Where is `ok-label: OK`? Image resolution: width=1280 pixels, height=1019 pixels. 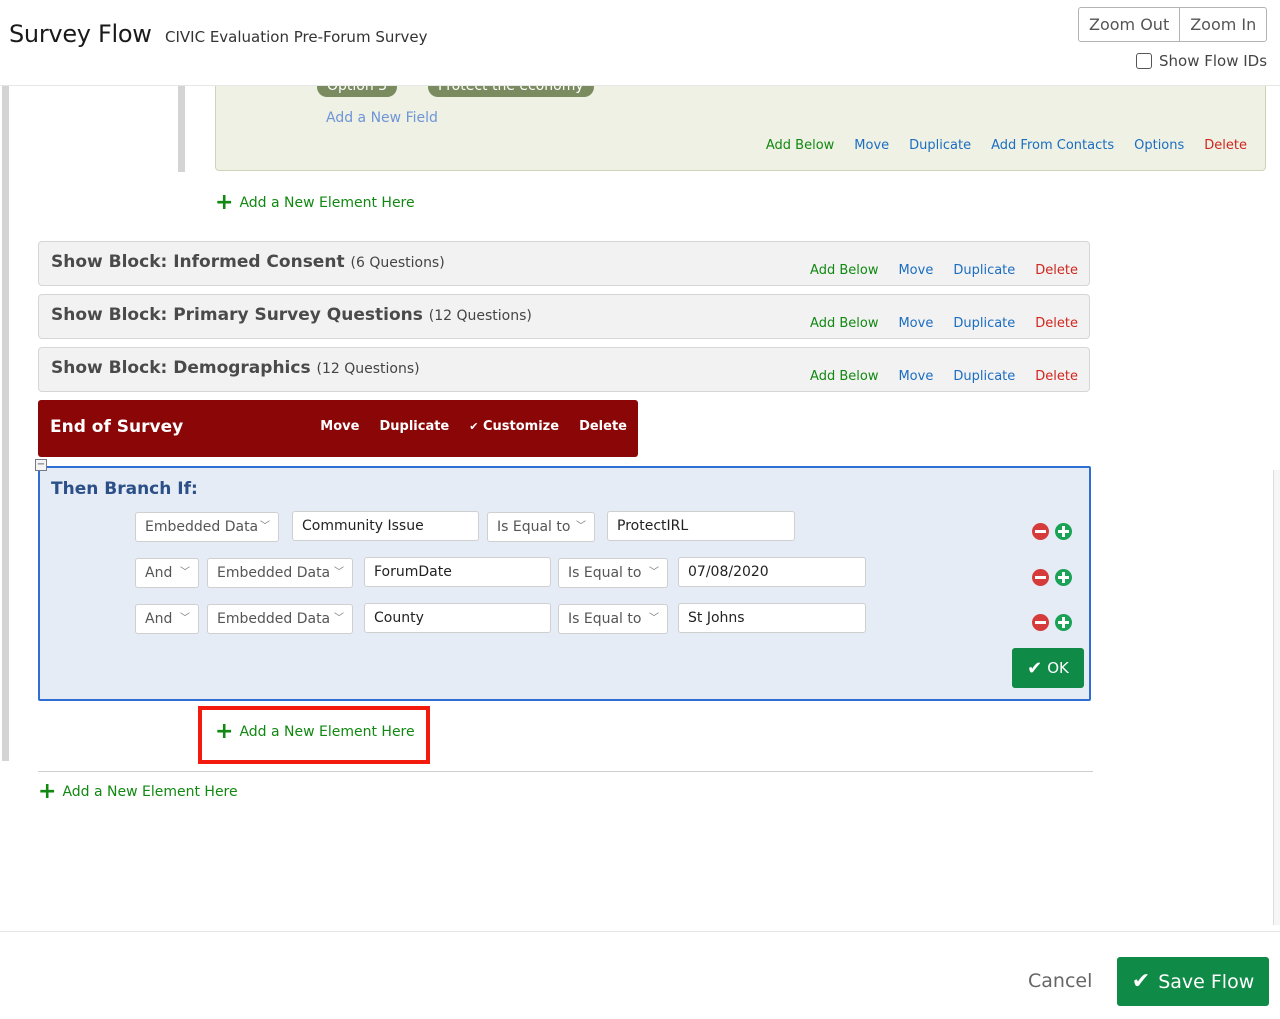
ok-label: OK is located at coordinates (1058, 668).